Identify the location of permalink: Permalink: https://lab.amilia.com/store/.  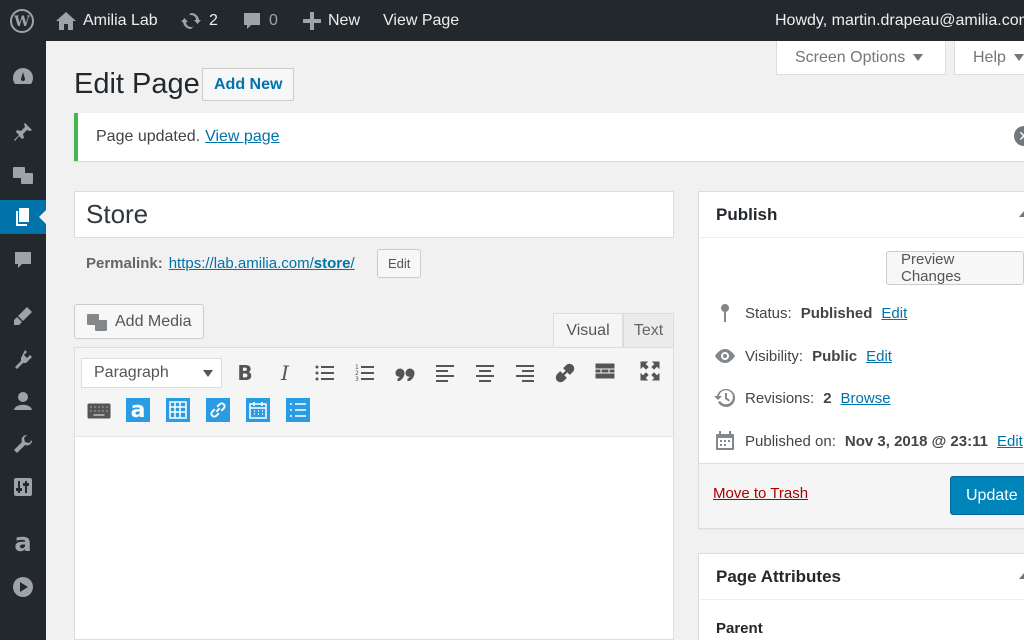
(220, 263).